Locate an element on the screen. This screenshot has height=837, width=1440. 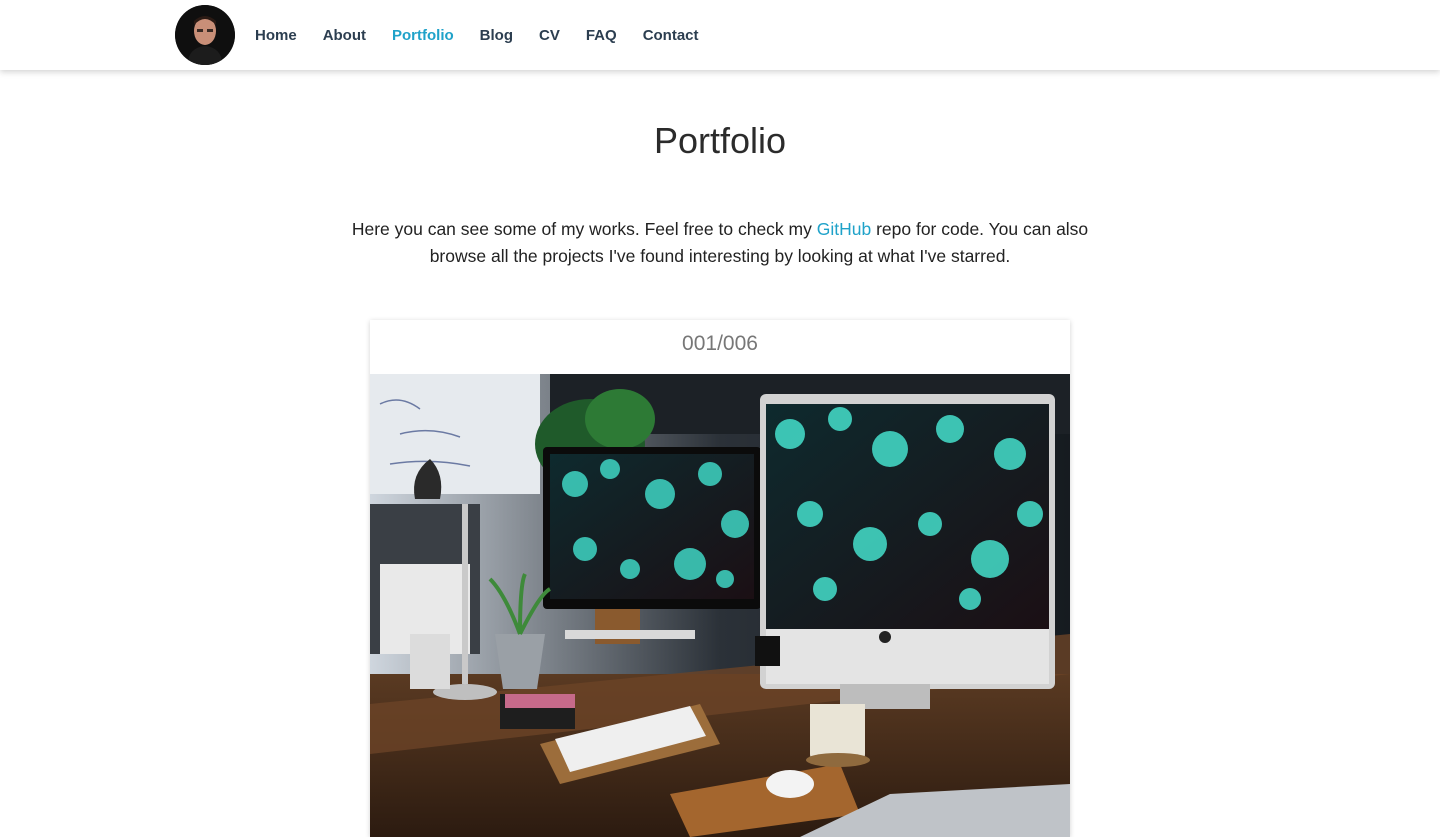
nav-about: About is located at coordinates (344, 35).